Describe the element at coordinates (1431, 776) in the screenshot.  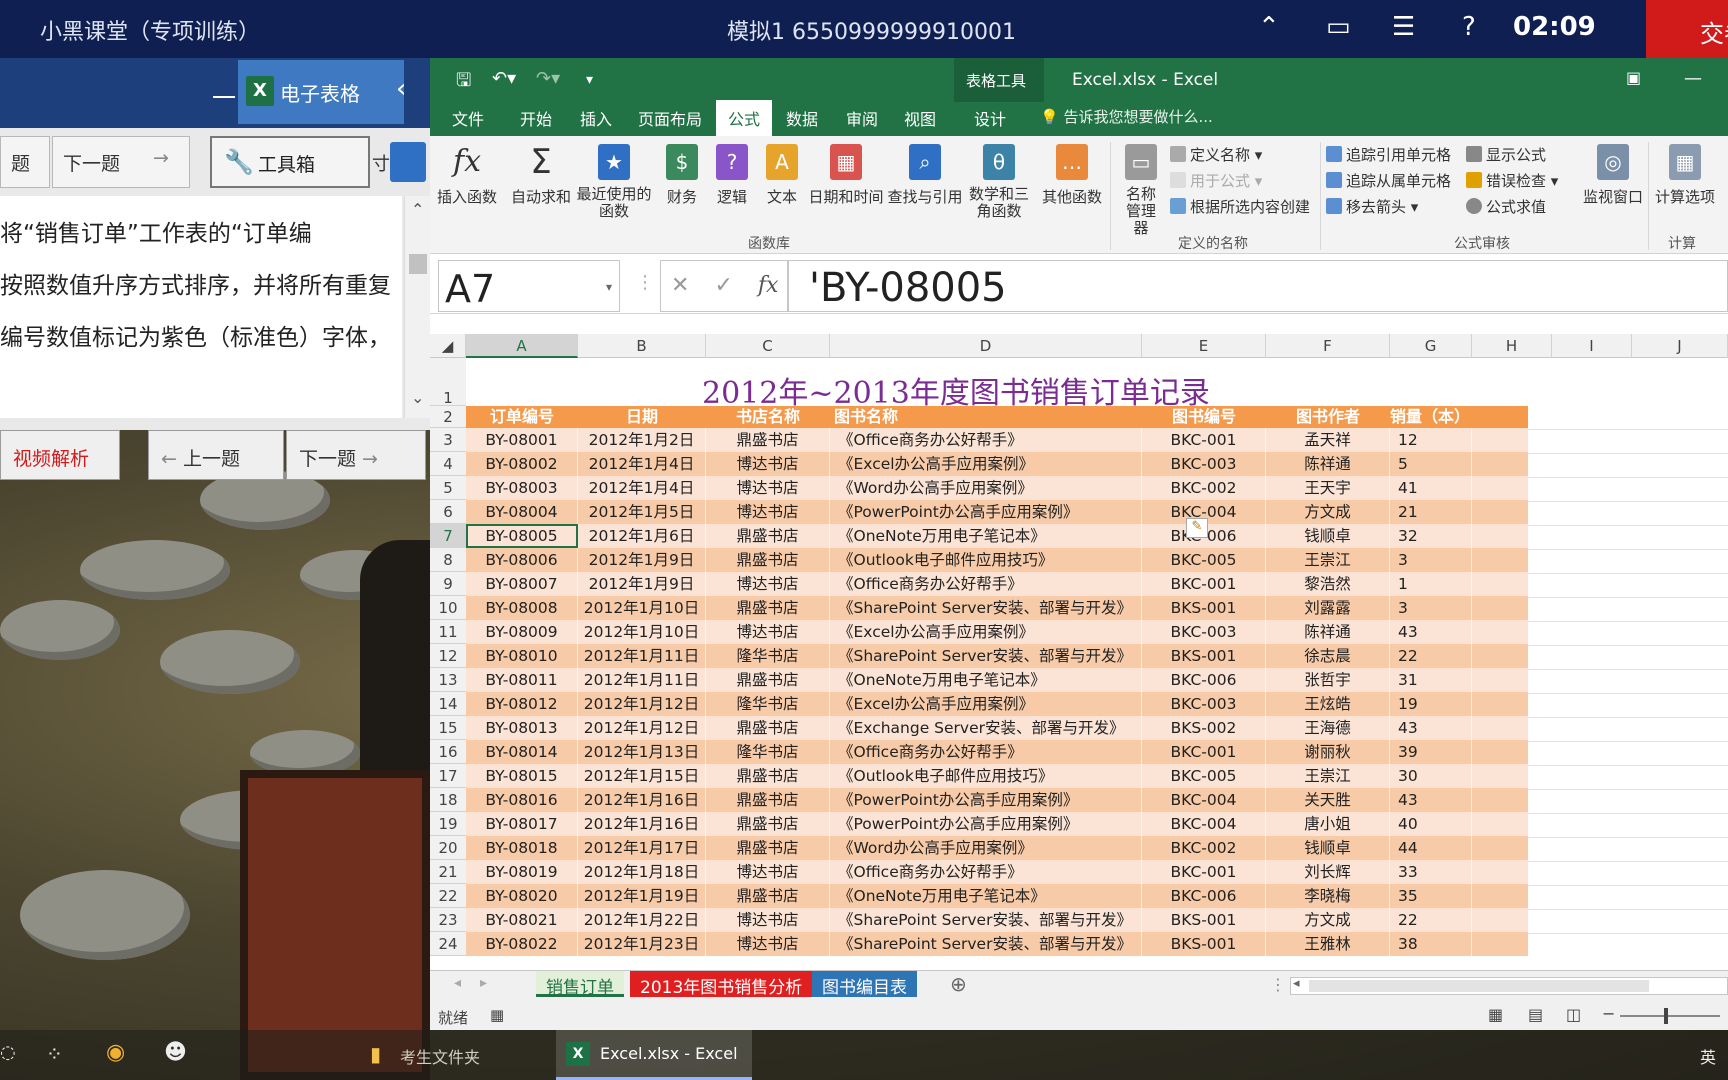
I see `sales-cell: 30` at that location.